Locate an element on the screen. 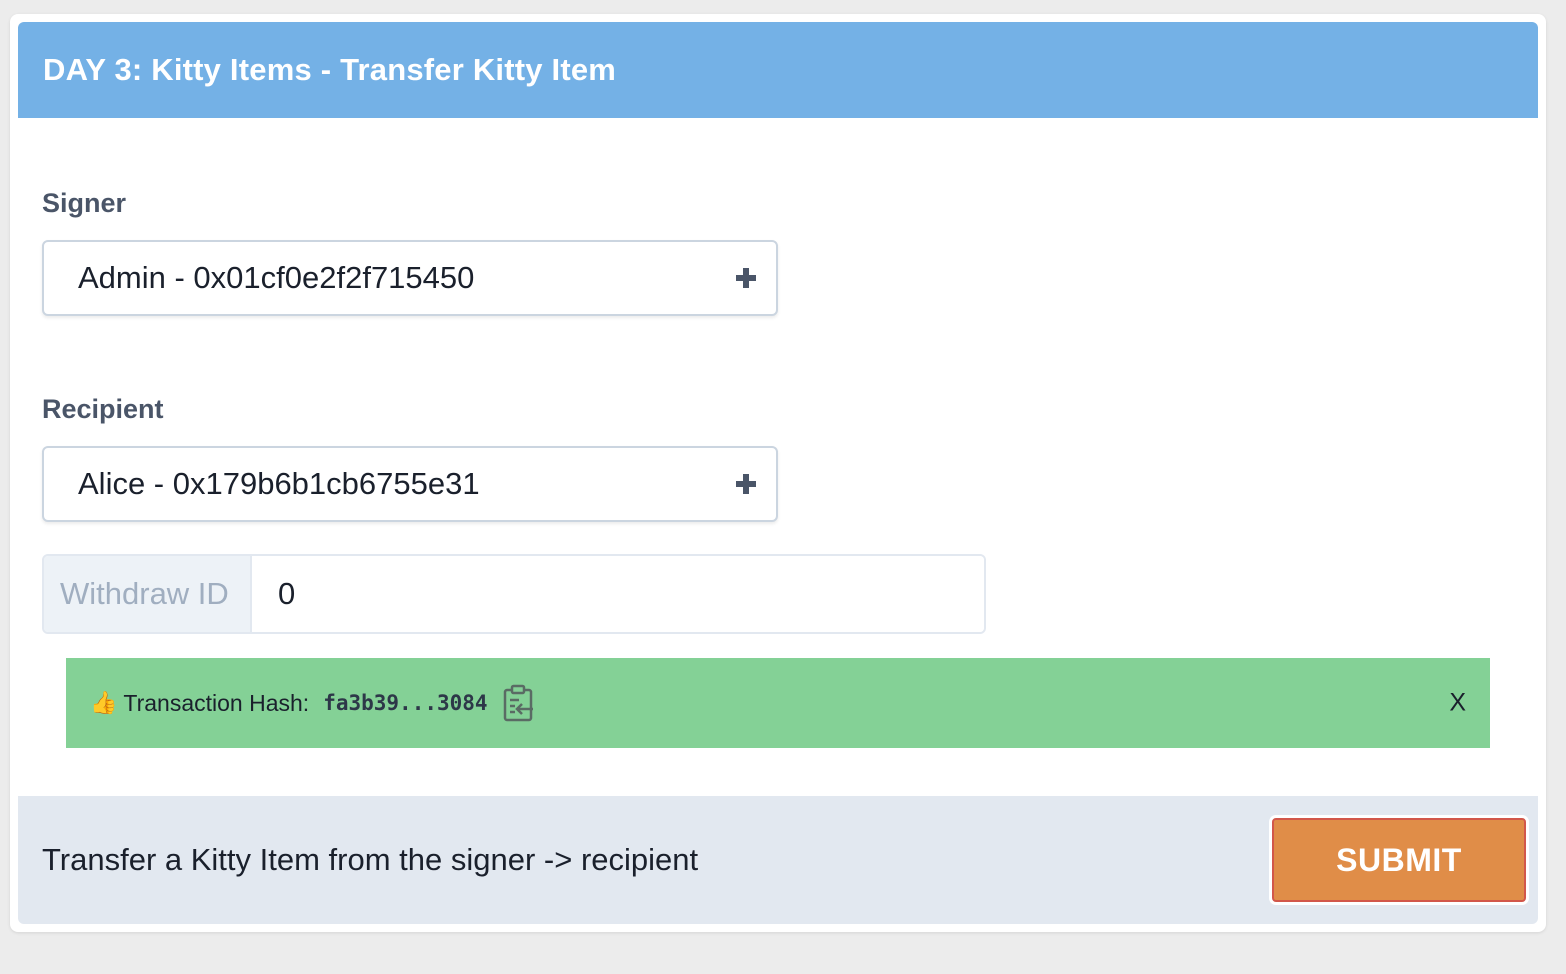  signer-select: Admin - 0x01cf0e2f2f715450 is located at coordinates (410, 278).